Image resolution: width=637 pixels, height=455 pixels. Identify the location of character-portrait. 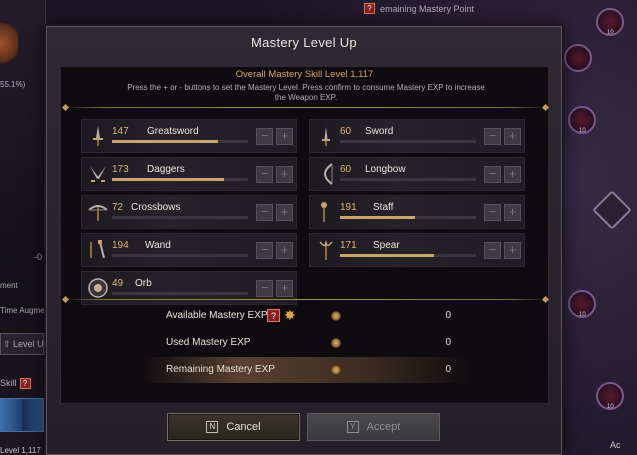
(9, 43).